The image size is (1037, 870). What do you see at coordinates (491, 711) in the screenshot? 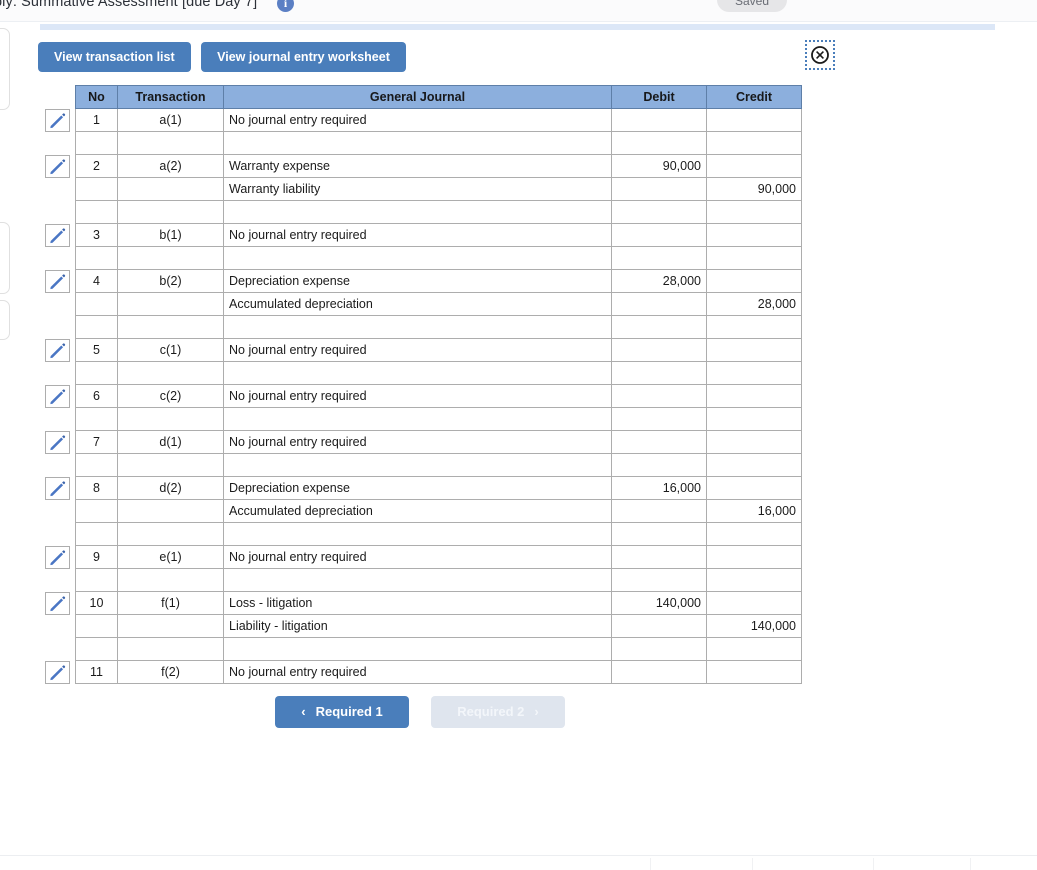
I see `required-2-label: Required 2` at bounding box center [491, 711].